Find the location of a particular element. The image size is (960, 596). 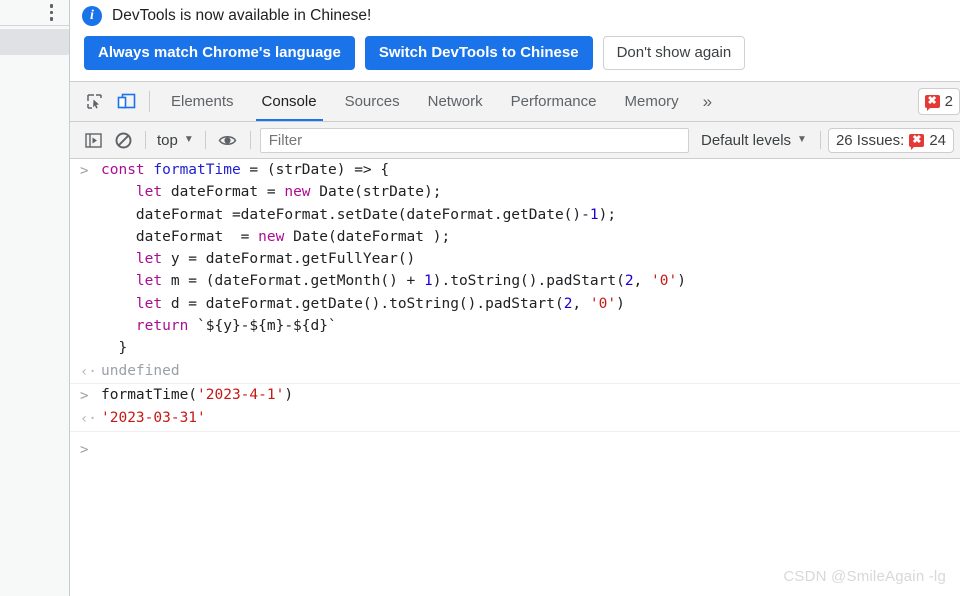

tab-label: Console is located at coordinates (289, 101).